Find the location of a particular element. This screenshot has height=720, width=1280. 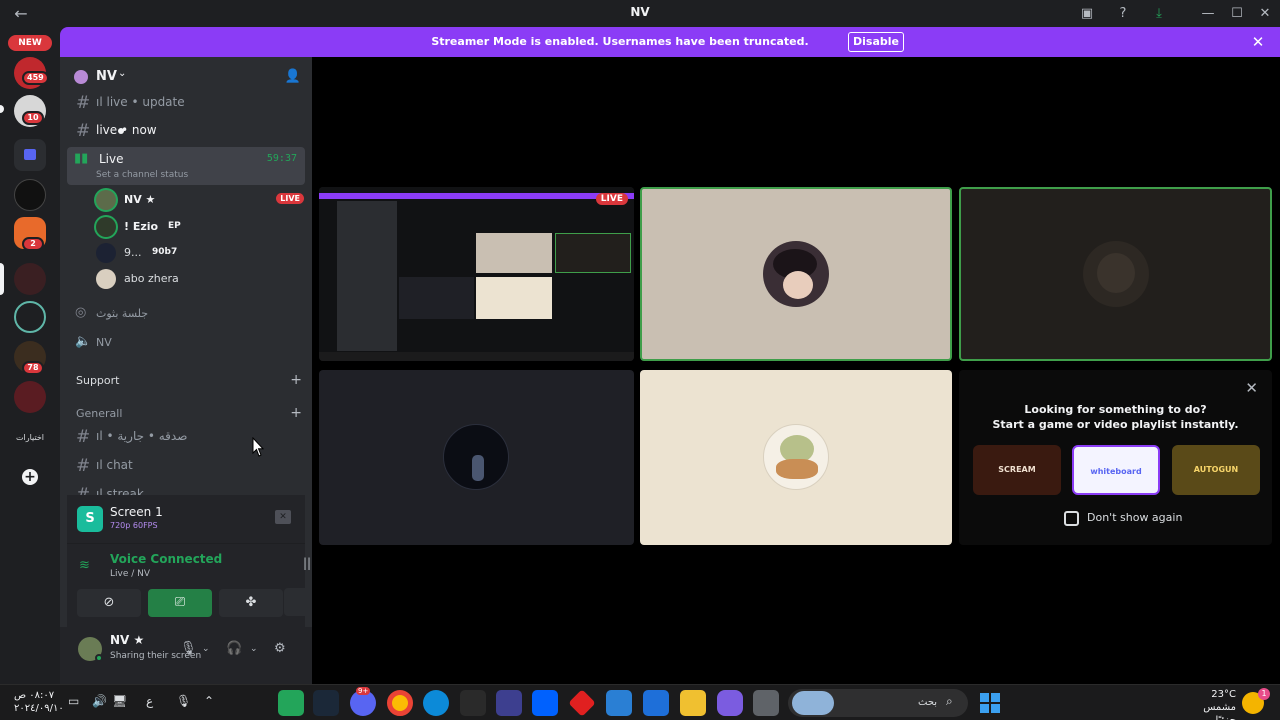

windows-taskbar: ٠٨:٠٧ ص ٢٠٢٤/٠٩/١٠ ▭ 🔊 🖥 ع 🎙 ⌃ 9+ بحث ⌕ is located at coordinates (640, 702).